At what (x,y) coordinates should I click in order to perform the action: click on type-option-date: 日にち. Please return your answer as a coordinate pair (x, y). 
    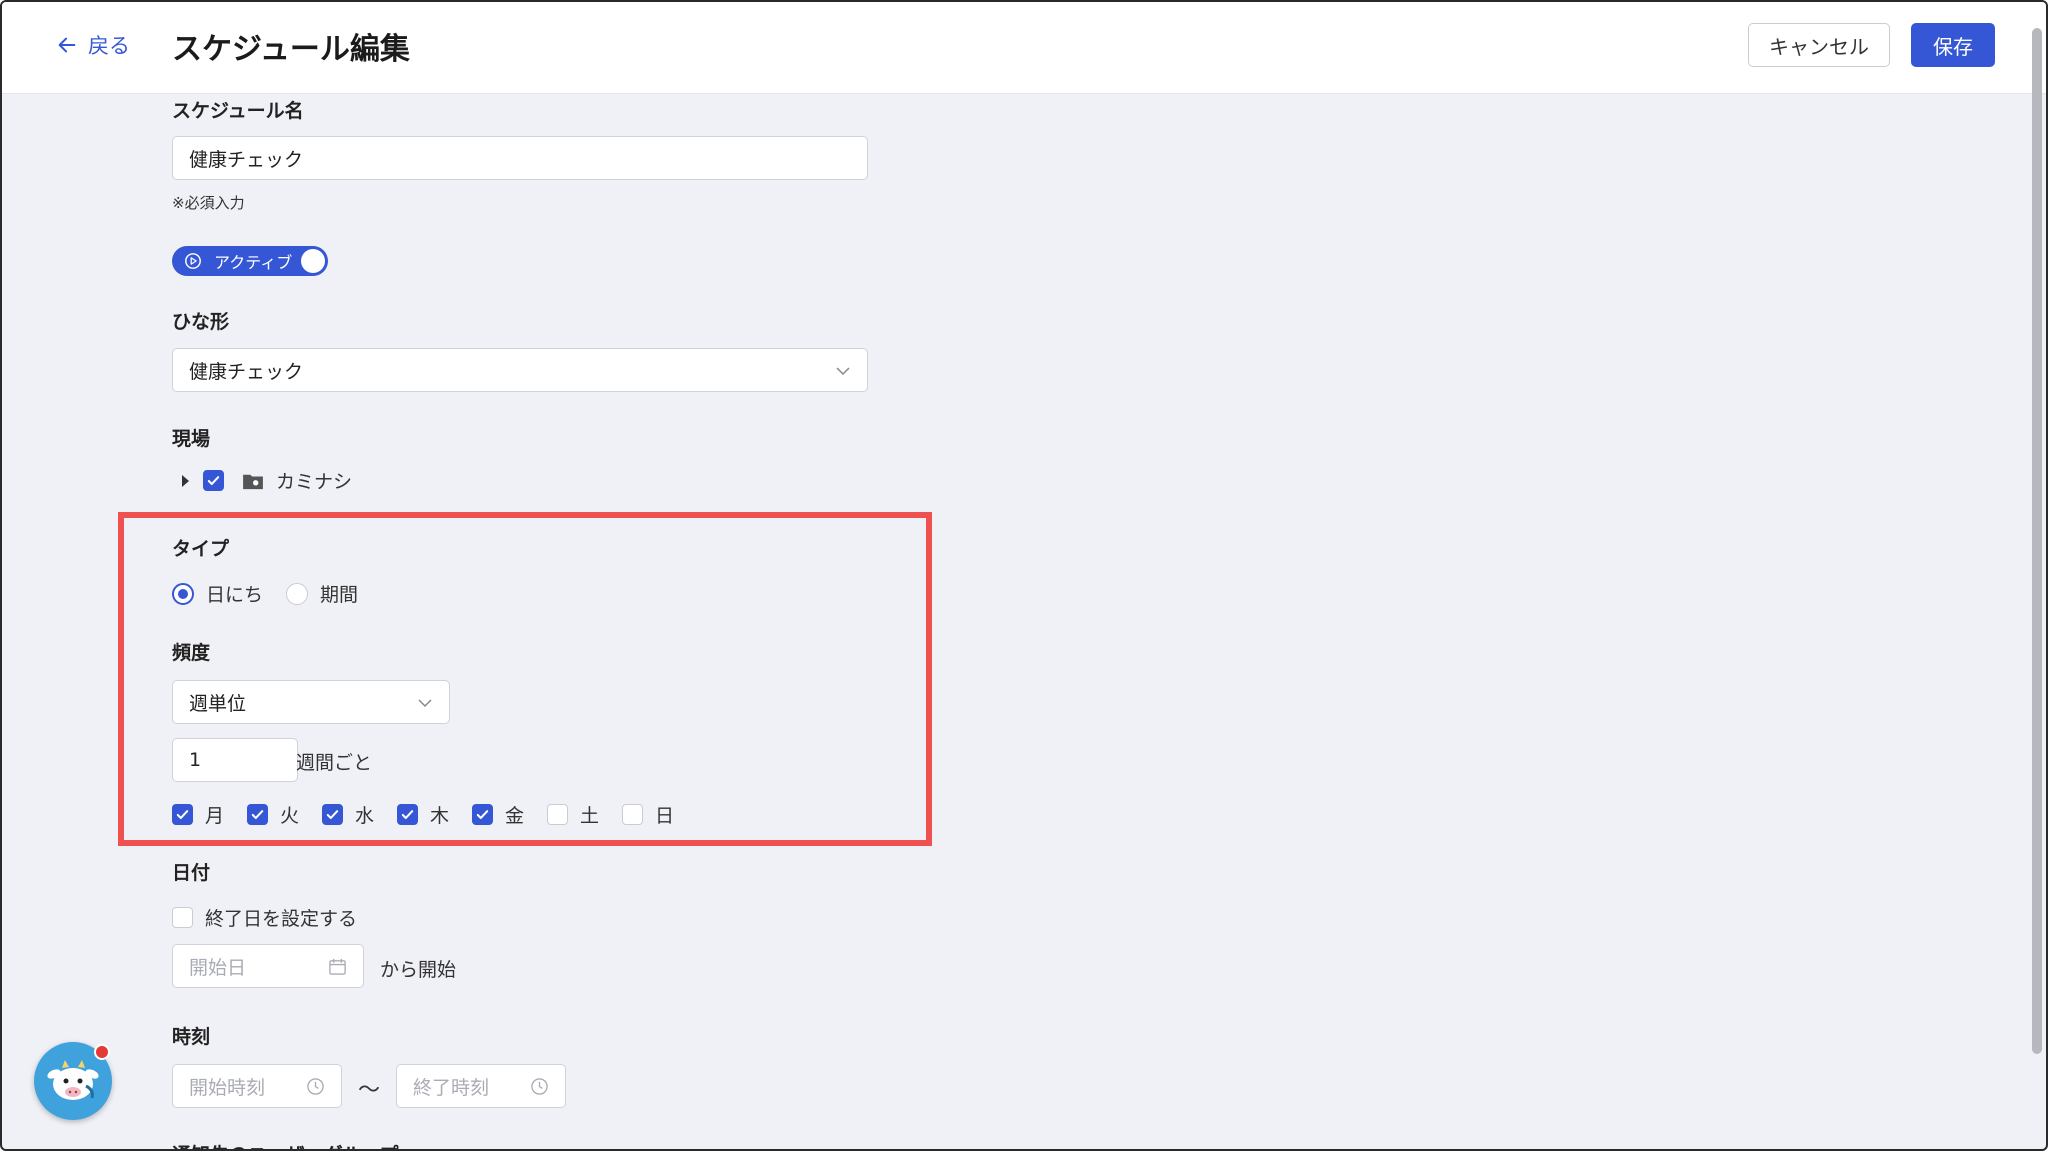
    Looking at the image, I should click on (217, 593).